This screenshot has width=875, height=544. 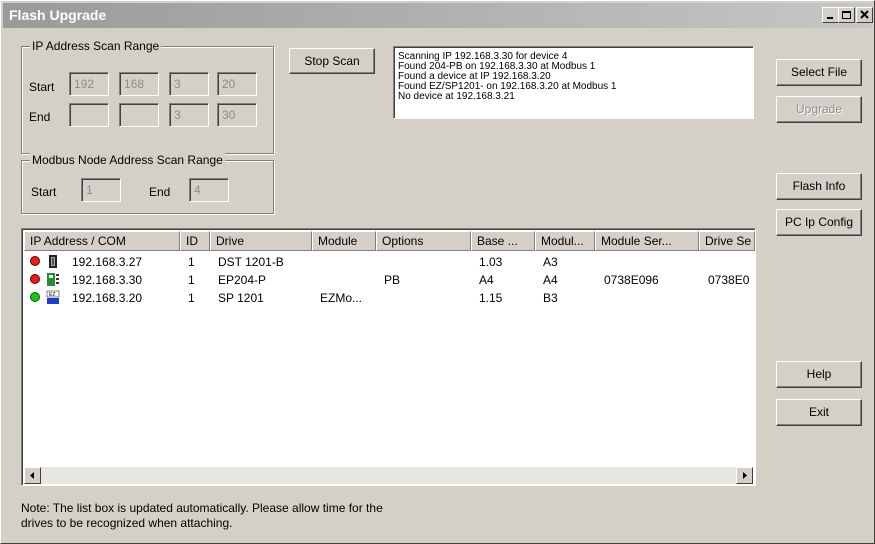 What do you see at coordinates (127, 160) in the screenshot?
I see `modbus-scan-range-legend: Modbus Node Address Scan Range` at bounding box center [127, 160].